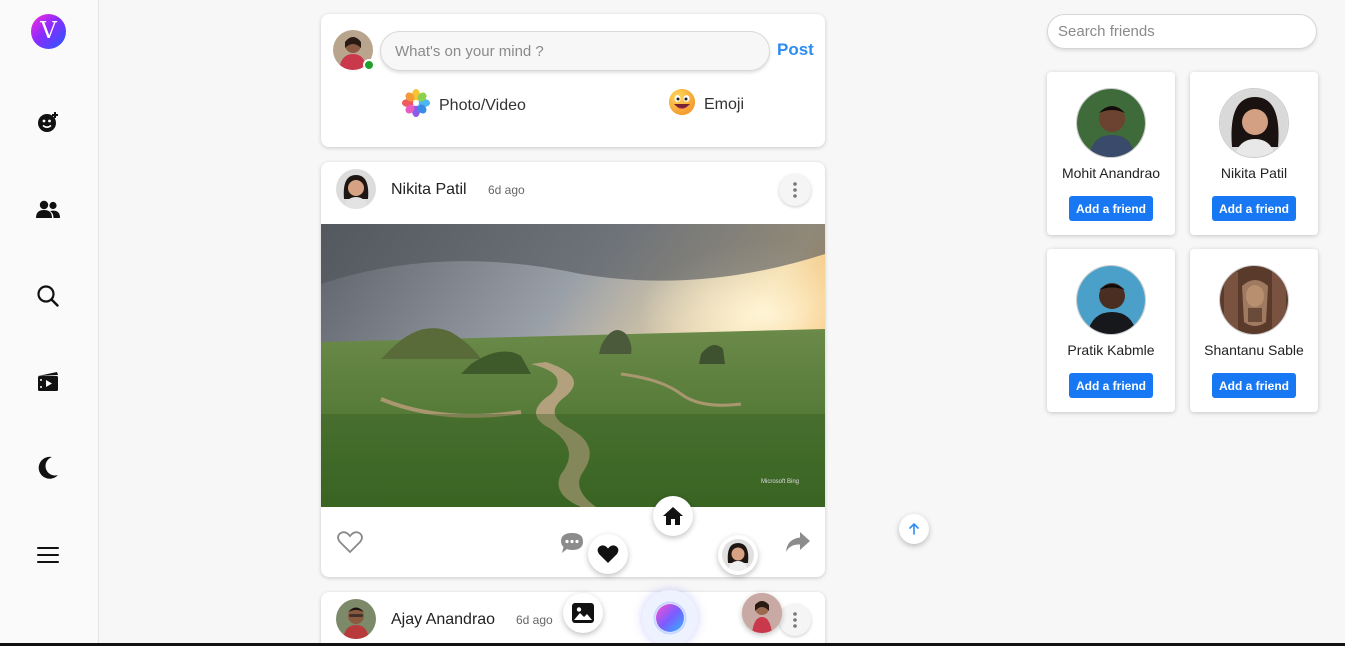  I want to click on center-menu-button, so click(670, 618).